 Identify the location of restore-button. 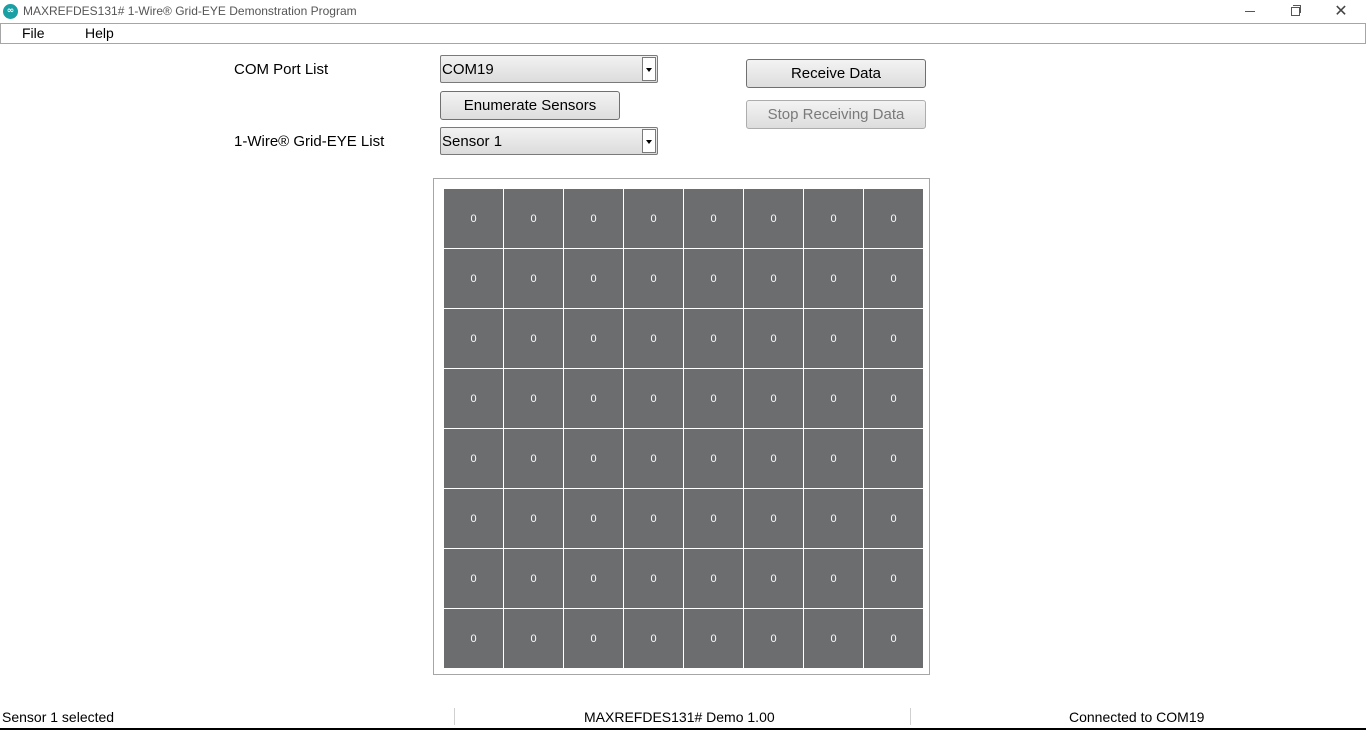
(1295, 11).